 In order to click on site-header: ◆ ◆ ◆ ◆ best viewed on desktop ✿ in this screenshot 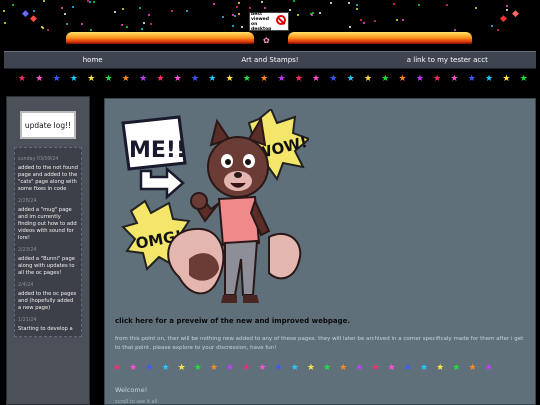, I will do `click(270, 25)`.